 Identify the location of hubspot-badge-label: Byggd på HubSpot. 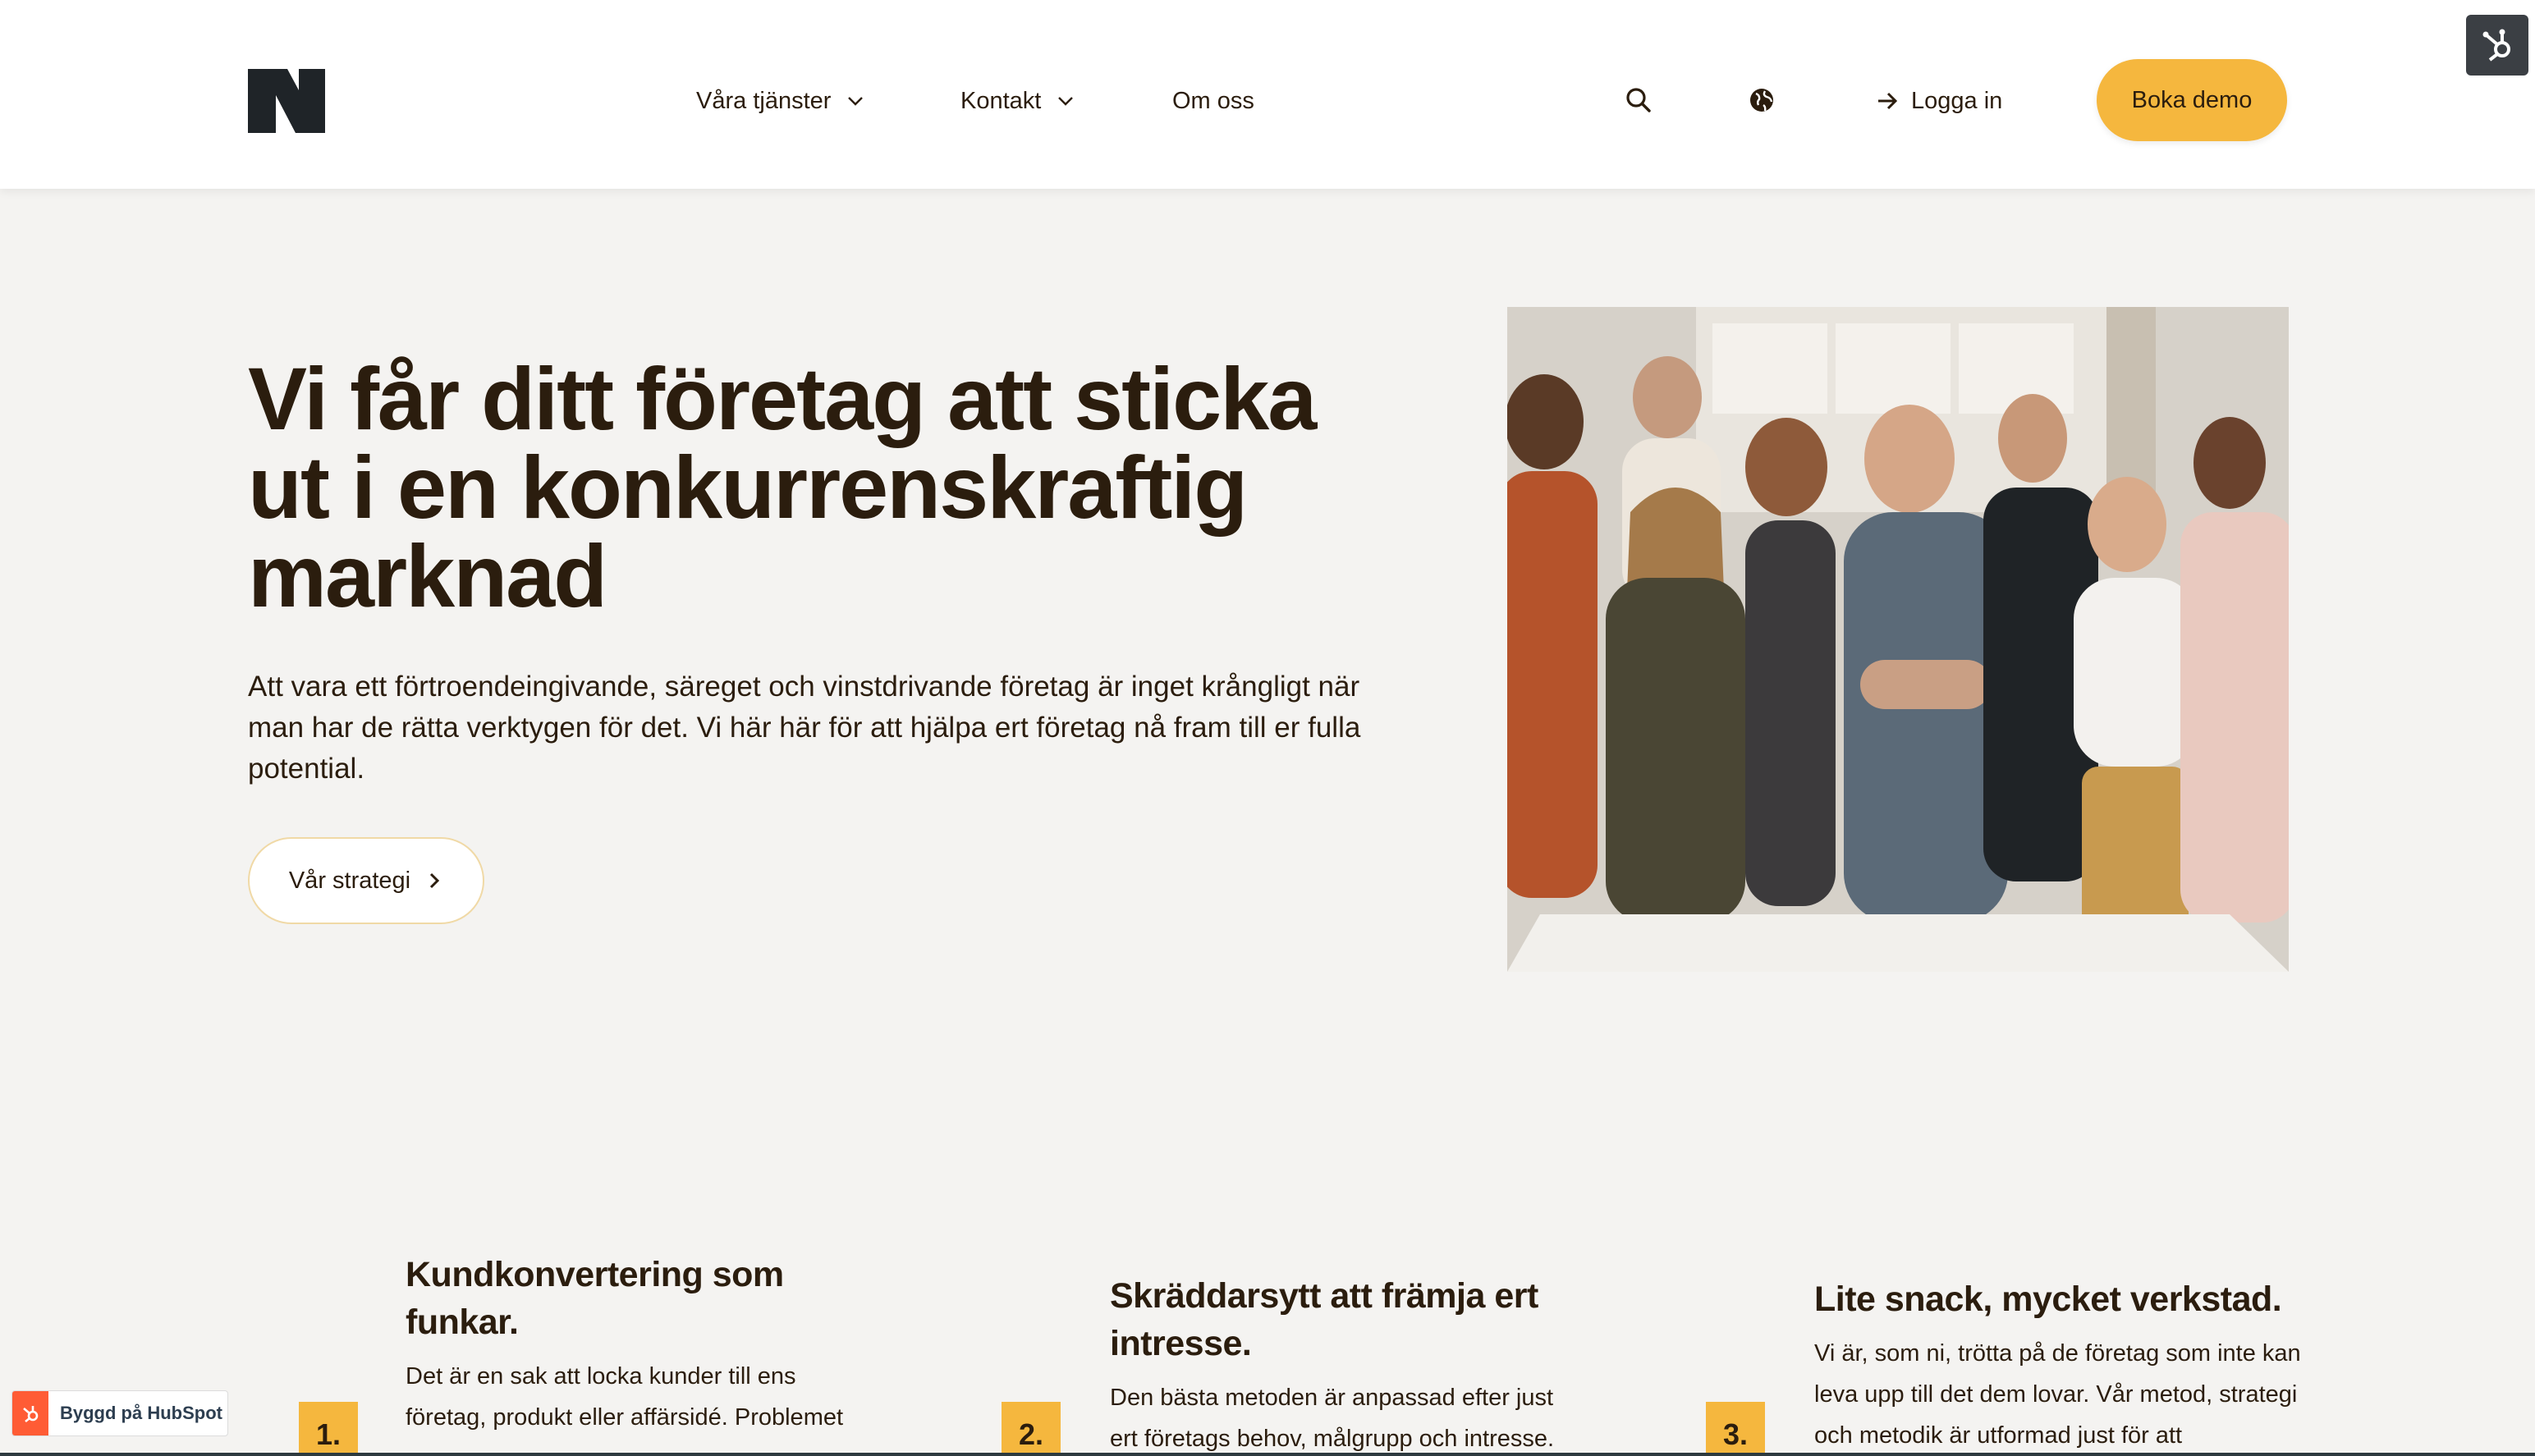
(141, 1413).